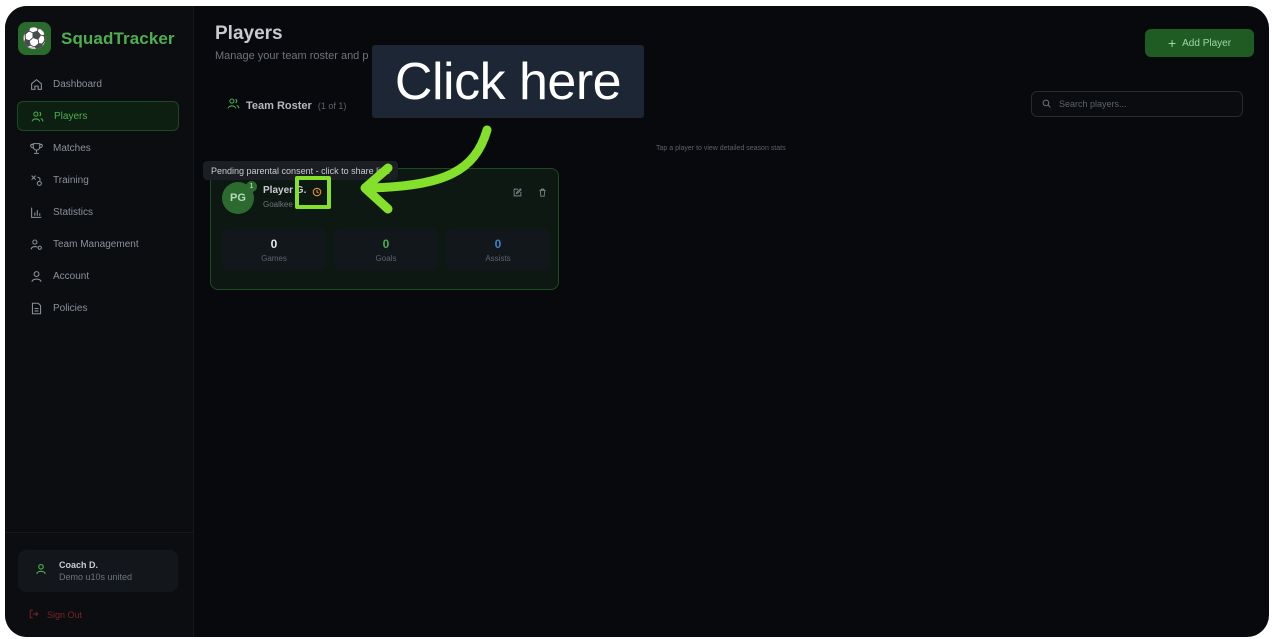 Image resolution: width=1274 pixels, height=639 pixels. I want to click on sign-out-label: Sign Out, so click(65, 615).